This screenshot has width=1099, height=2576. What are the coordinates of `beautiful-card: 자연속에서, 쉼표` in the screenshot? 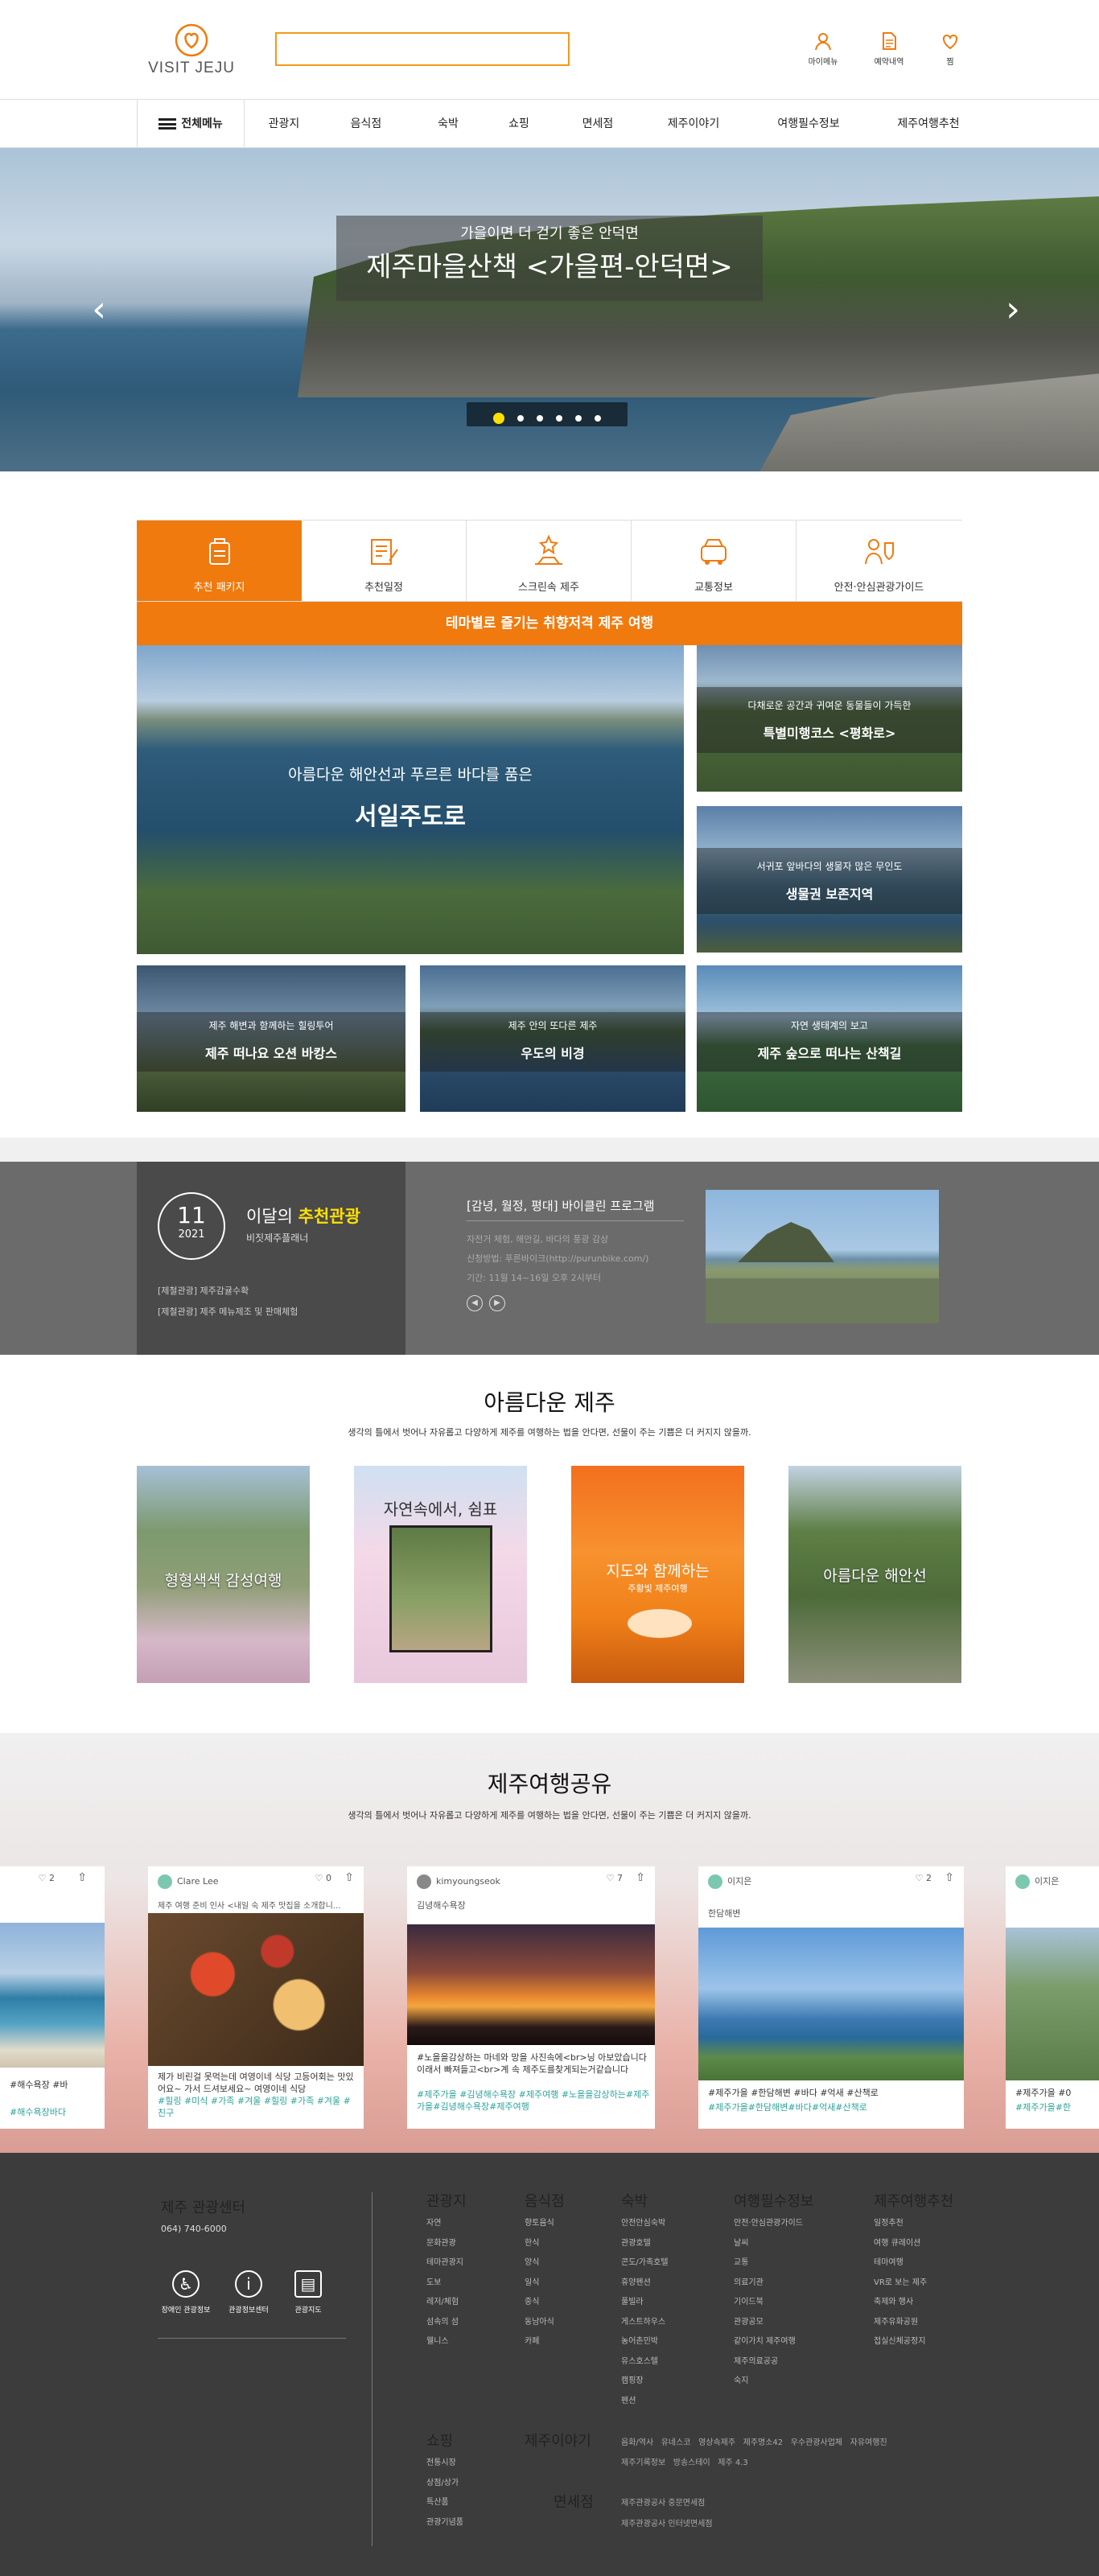 It's located at (440, 1574).